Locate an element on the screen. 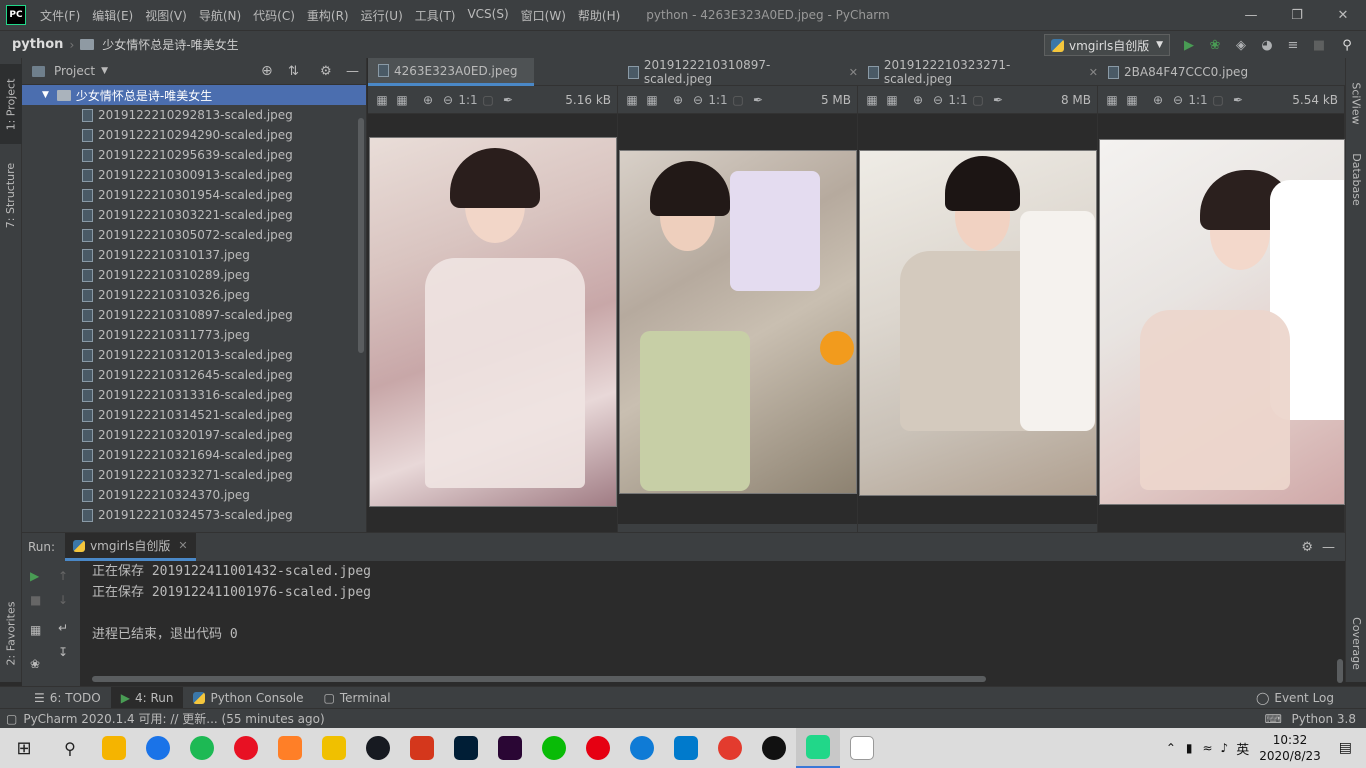  rerun-icon: ▶ is located at coordinates (34, 576).